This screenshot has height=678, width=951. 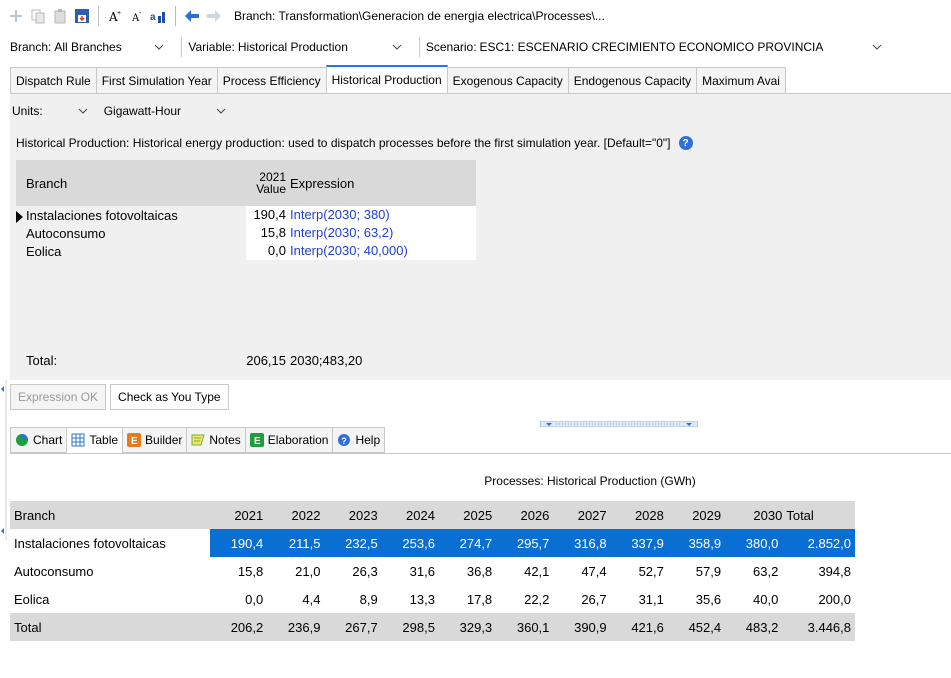 I want to click on table-cell: 31,1, so click(x=651, y=599).